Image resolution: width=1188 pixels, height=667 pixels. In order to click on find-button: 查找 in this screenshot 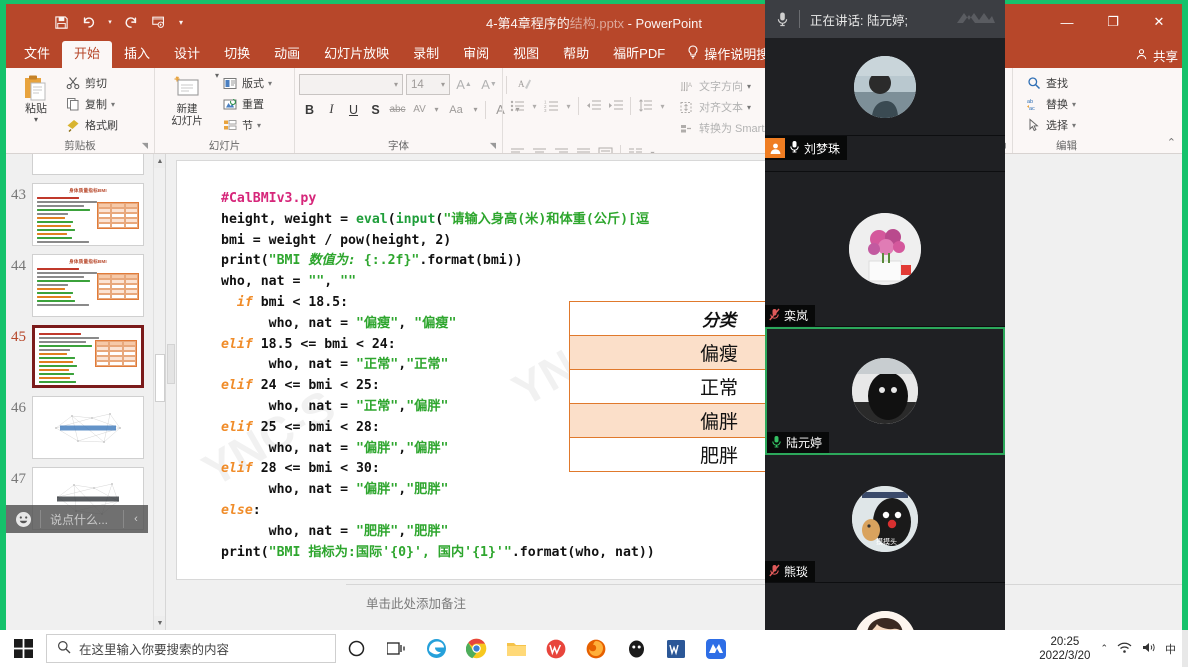, I will do `click(1051, 83)`.